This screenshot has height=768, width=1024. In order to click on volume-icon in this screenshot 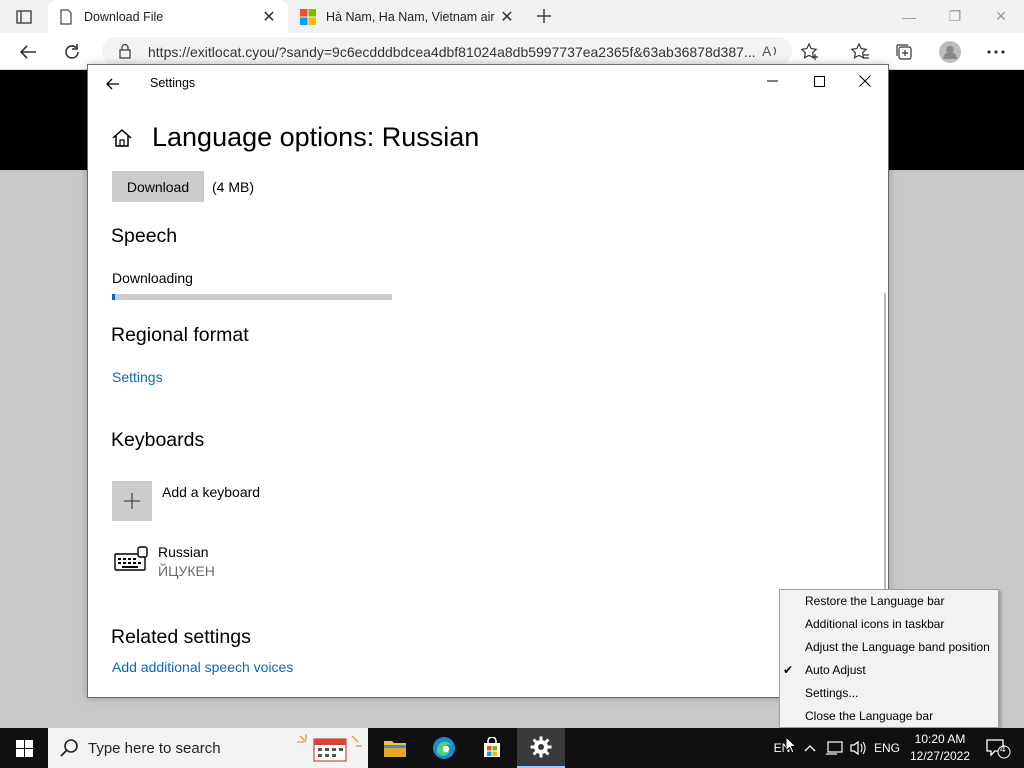, I will do `click(858, 748)`.